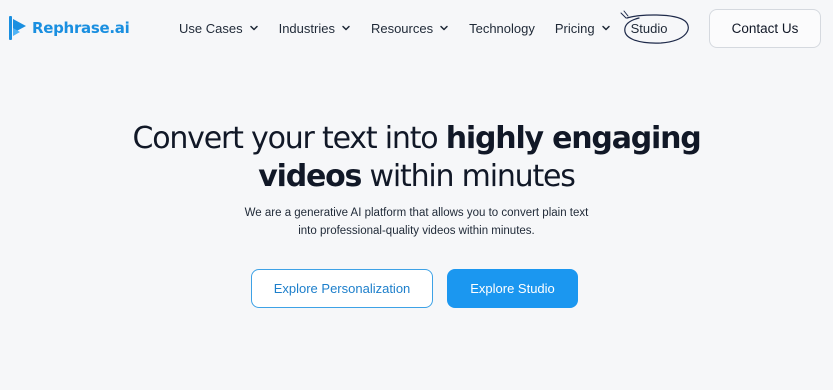 The height and width of the screenshot is (390, 833). I want to click on nav-item-label: Use Cases, so click(211, 28).